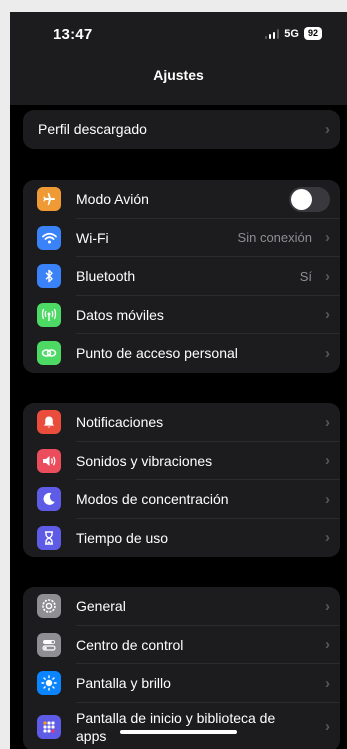  What do you see at coordinates (92, 129) in the screenshot?
I see `row-label: Perfil descargado` at bounding box center [92, 129].